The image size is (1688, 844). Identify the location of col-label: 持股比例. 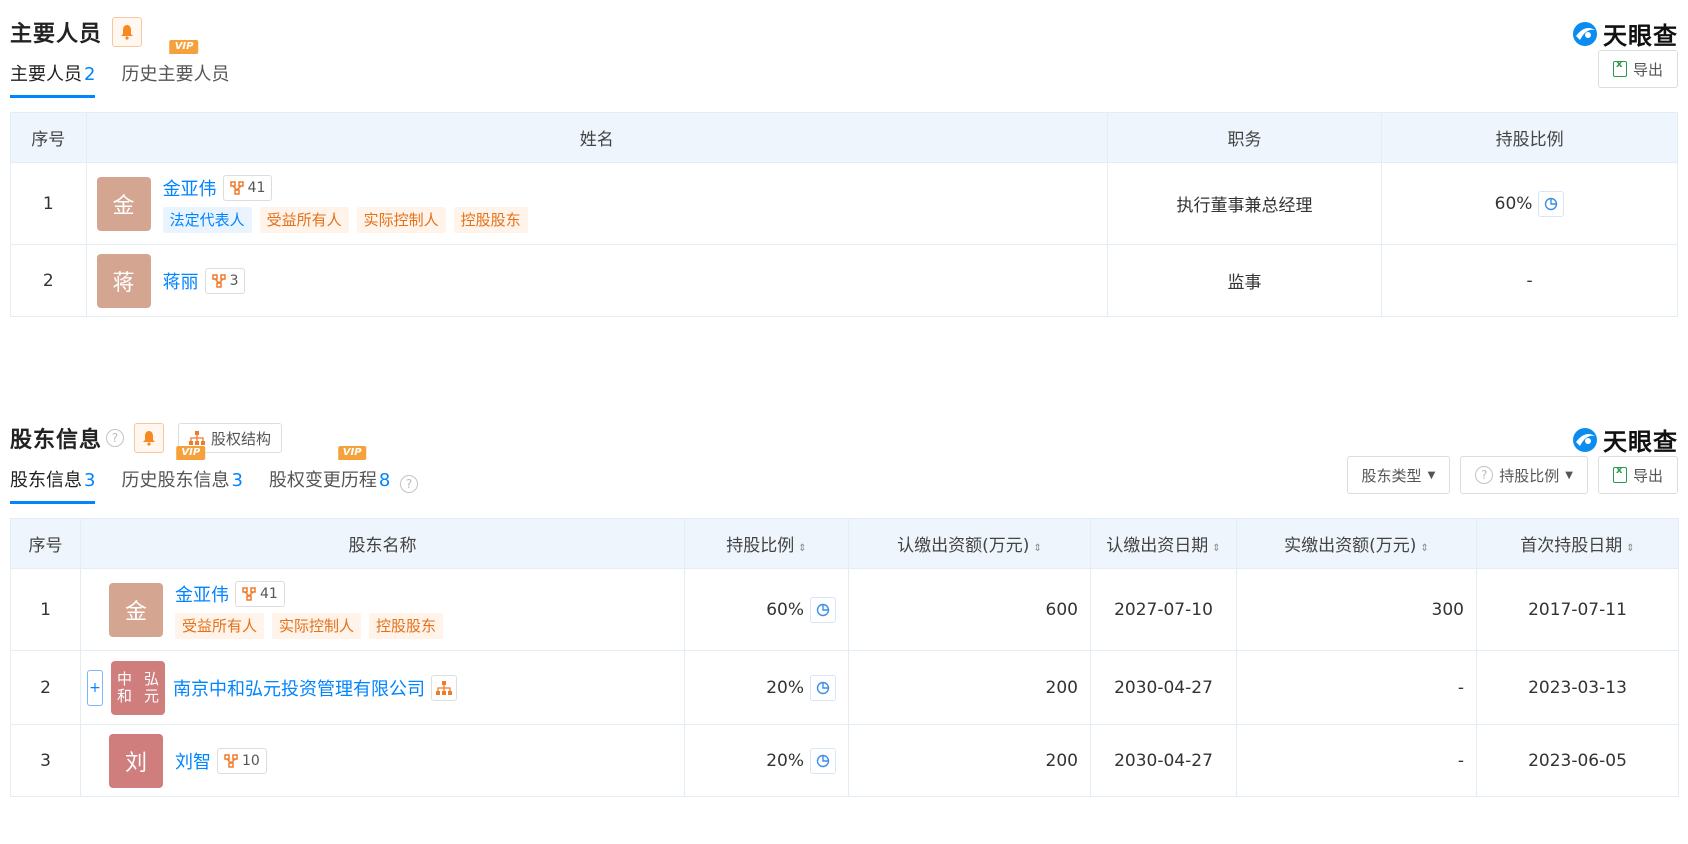
(760, 546).